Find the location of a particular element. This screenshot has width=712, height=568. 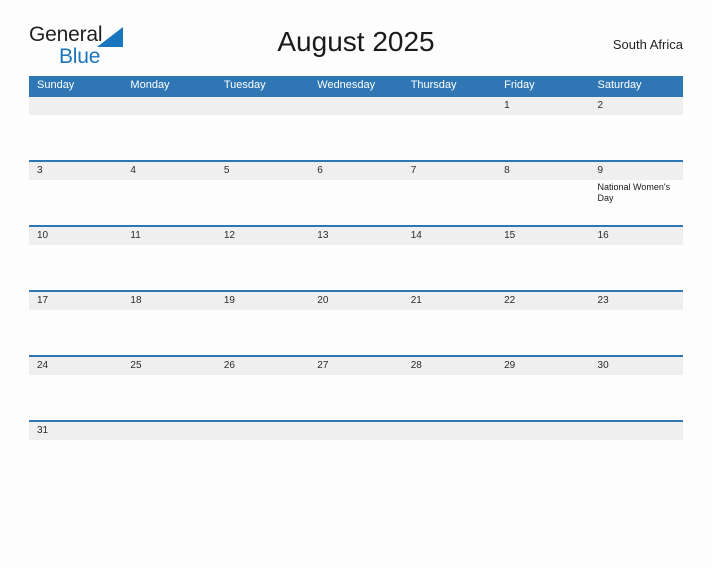

day-number: 31 is located at coordinates (75, 431).